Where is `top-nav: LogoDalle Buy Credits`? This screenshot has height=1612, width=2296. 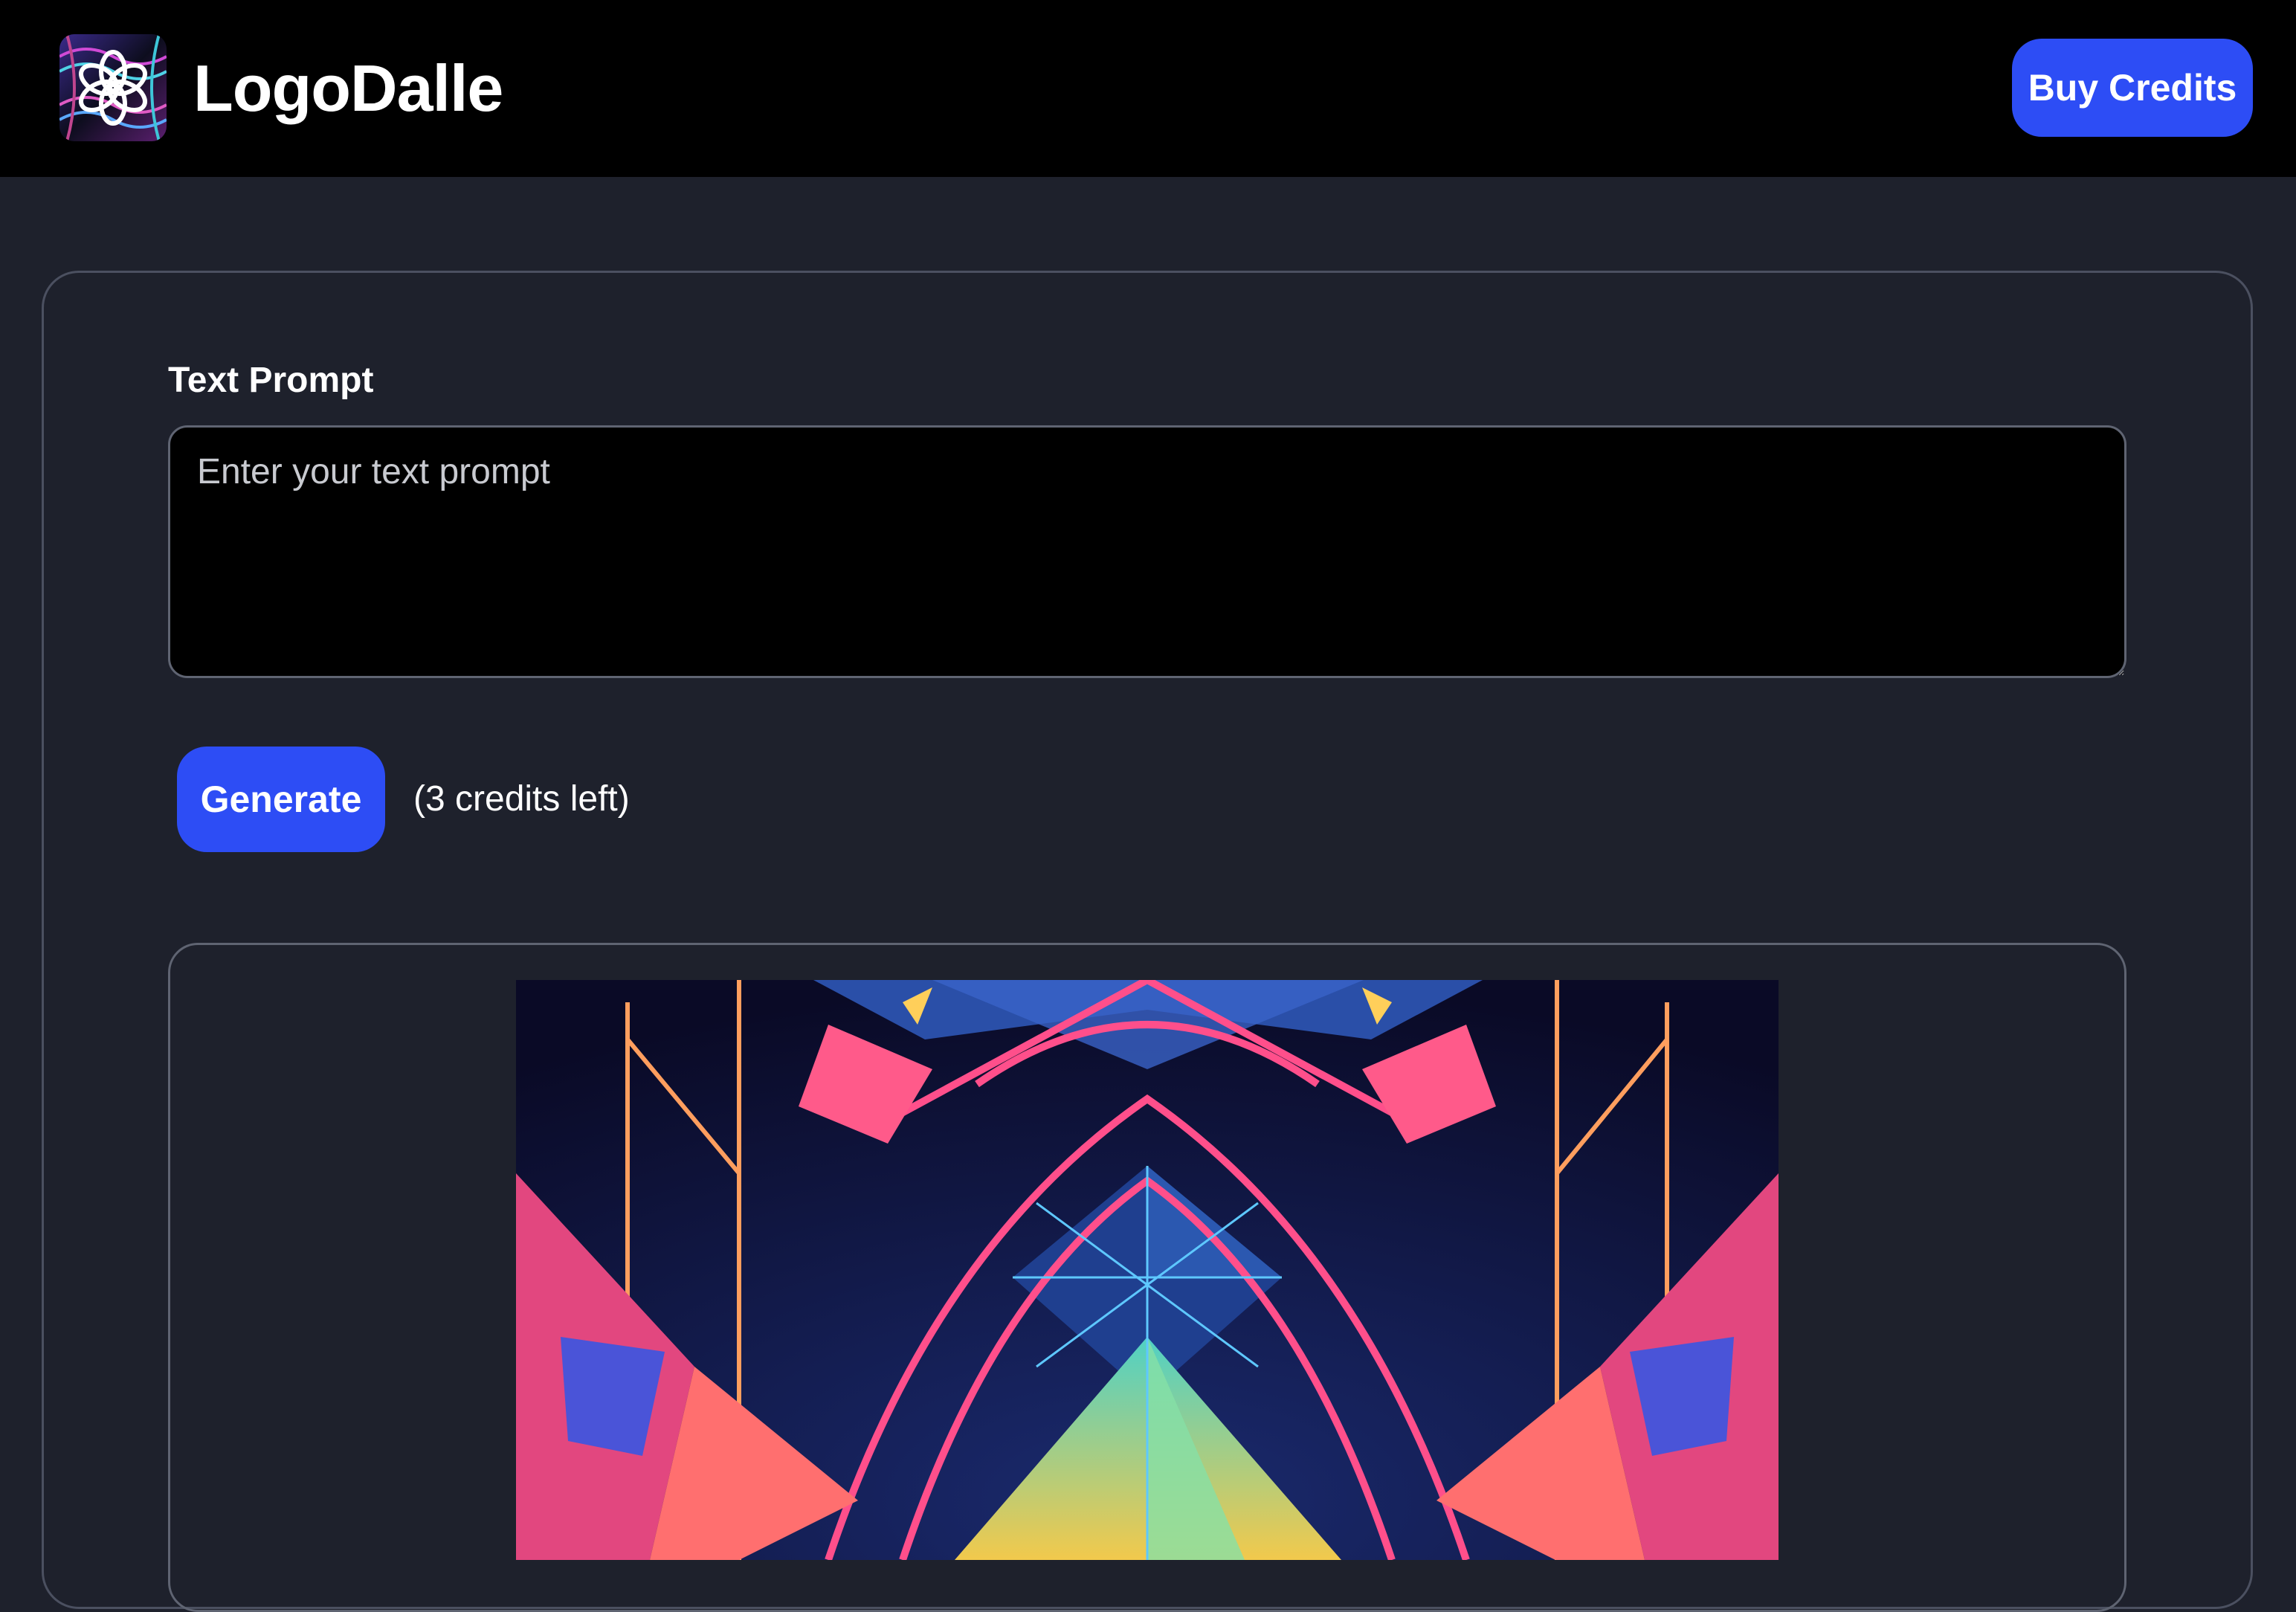
top-nav: LogoDalle Buy Credits is located at coordinates (1148, 89).